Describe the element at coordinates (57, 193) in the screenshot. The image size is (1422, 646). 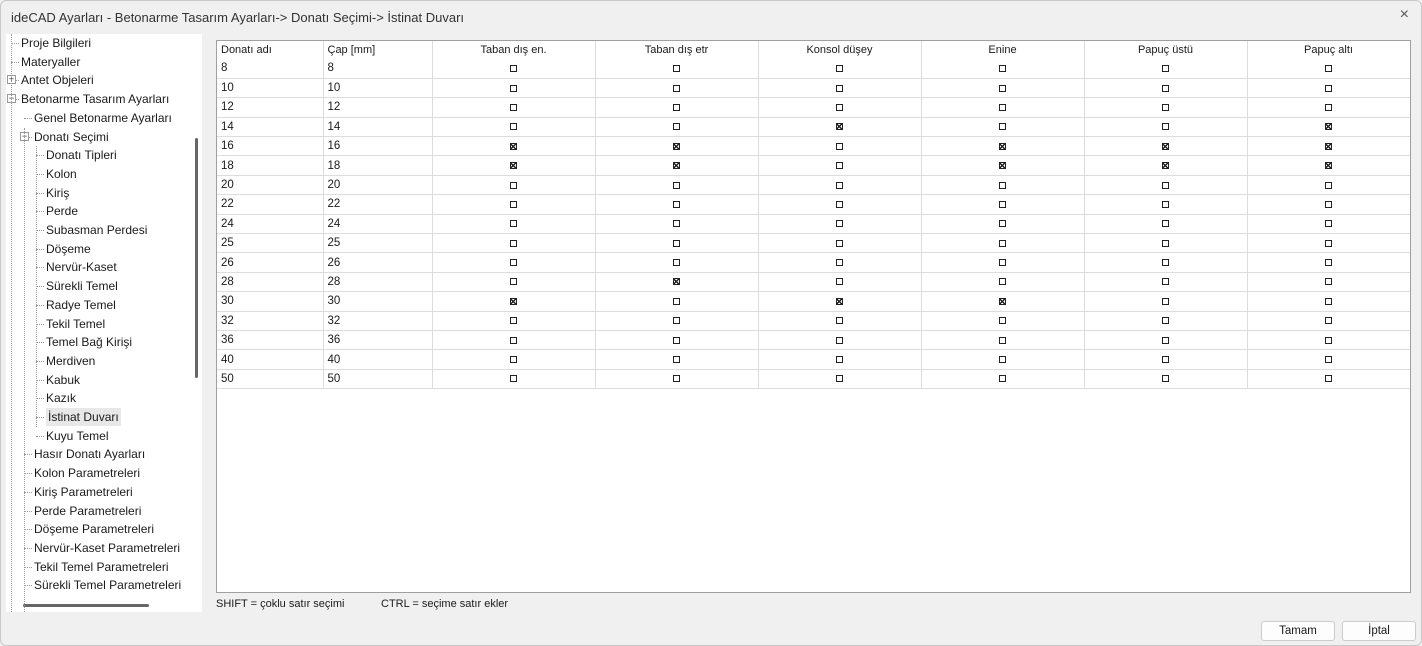
I see `tree-item: Kiriş` at that location.